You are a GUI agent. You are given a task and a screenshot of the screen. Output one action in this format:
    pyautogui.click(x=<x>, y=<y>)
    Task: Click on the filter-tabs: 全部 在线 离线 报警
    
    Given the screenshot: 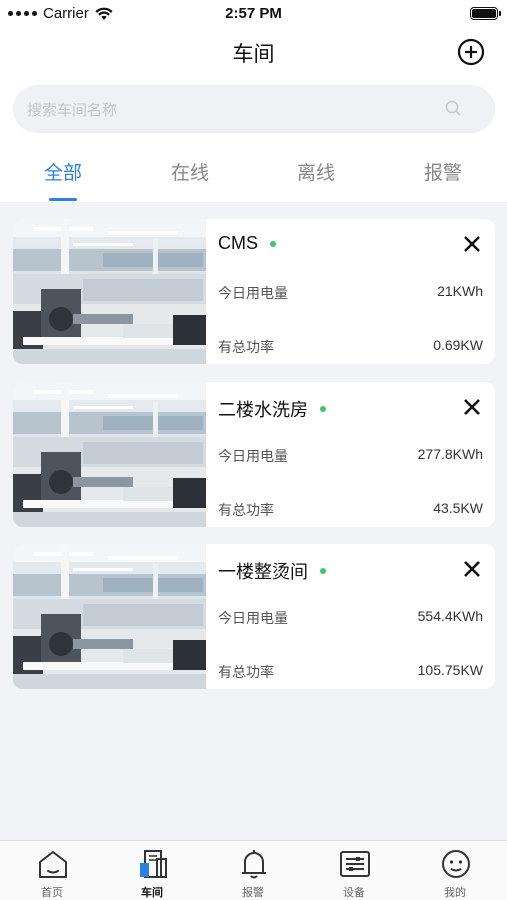 What is the action you would take?
    pyautogui.click(x=253, y=171)
    